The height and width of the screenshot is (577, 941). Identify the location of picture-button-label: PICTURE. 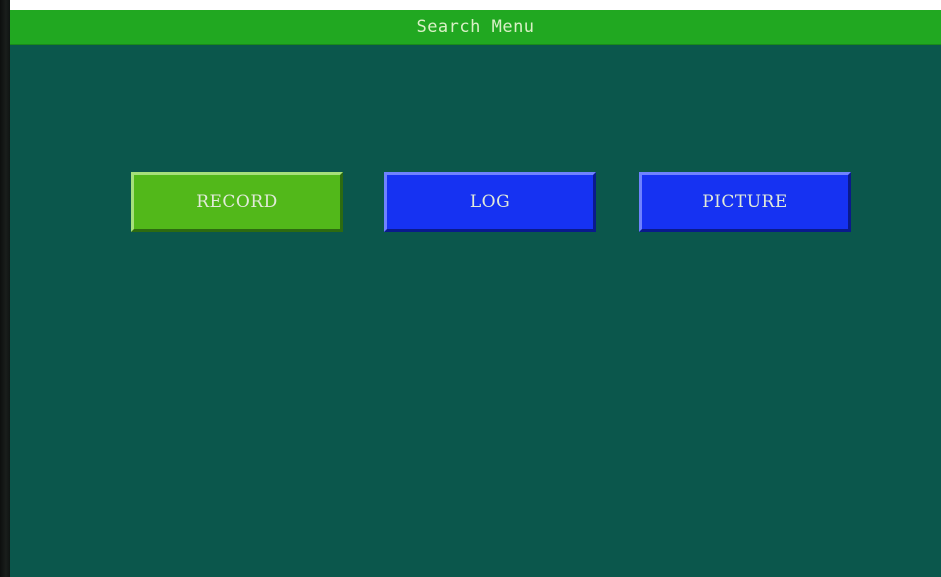
(745, 202).